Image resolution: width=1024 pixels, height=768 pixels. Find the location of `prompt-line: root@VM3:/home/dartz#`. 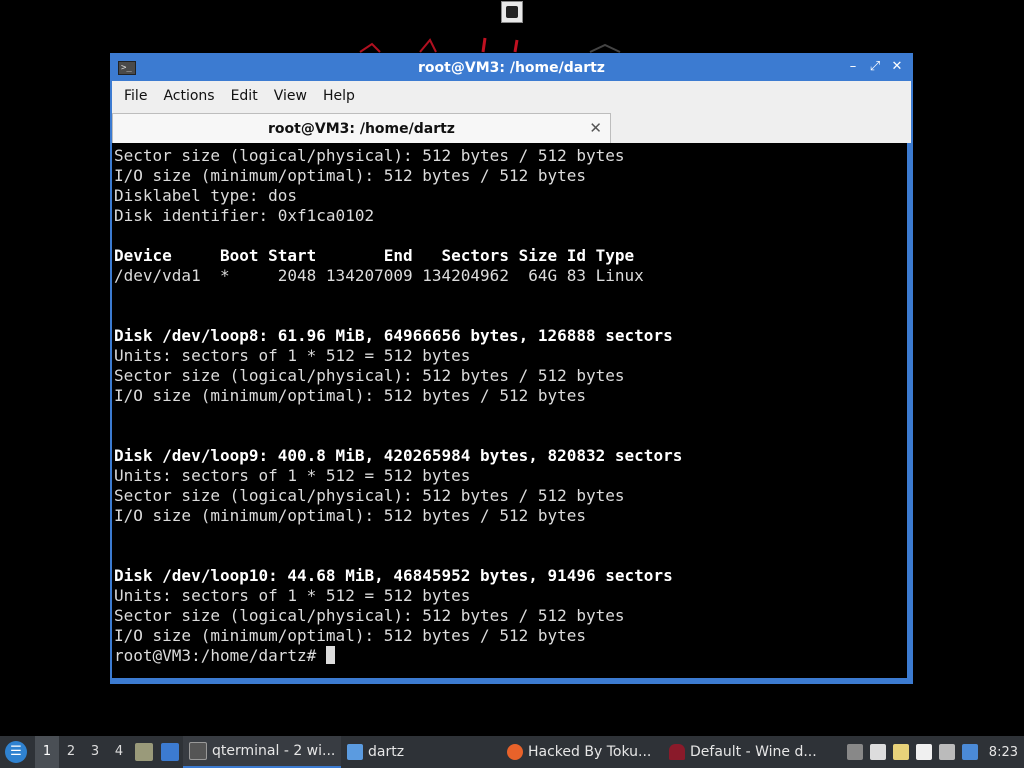

prompt-line: root@VM3:/home/dartz# is located at coordinates (510, 656).